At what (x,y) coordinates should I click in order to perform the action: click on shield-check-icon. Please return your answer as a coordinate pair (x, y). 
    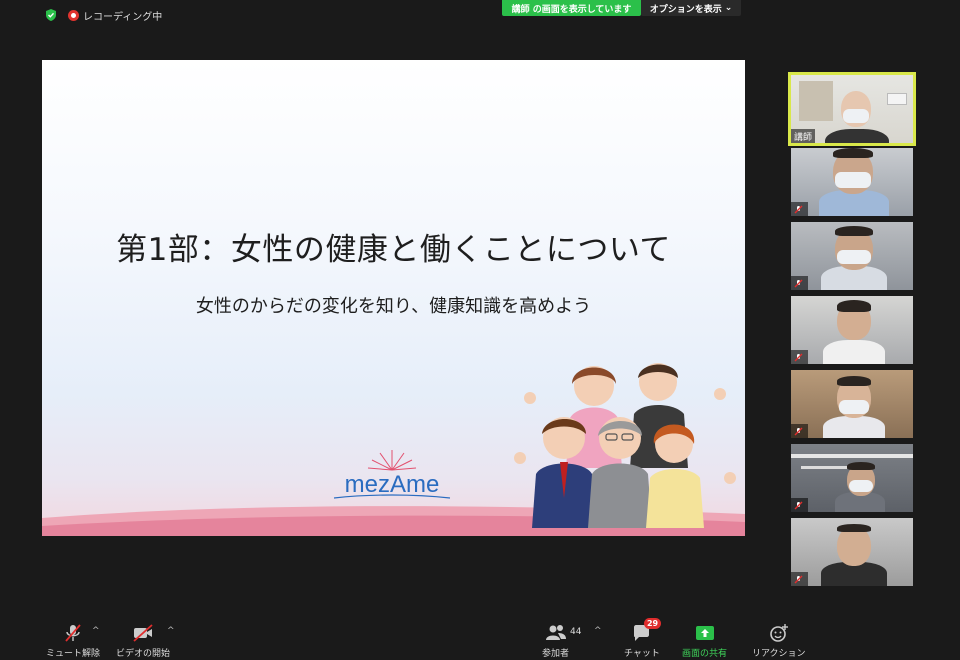
    Looking at the image, I should click on (51, 15).